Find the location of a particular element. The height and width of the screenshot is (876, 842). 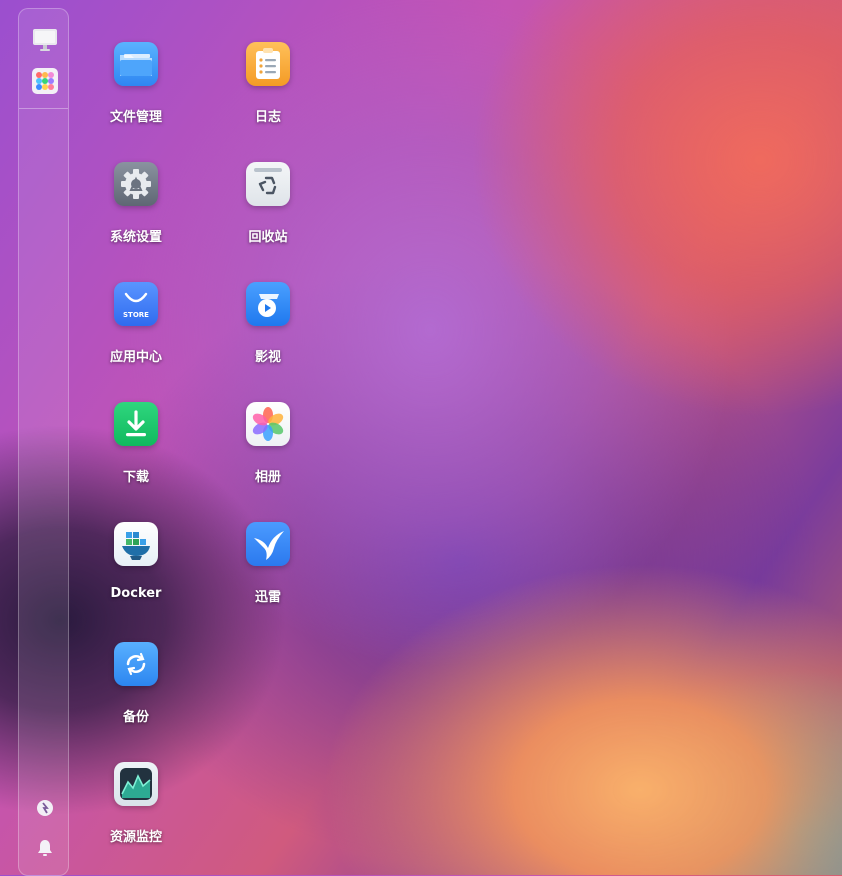

folder-icon is located at coordinates (136, 64).